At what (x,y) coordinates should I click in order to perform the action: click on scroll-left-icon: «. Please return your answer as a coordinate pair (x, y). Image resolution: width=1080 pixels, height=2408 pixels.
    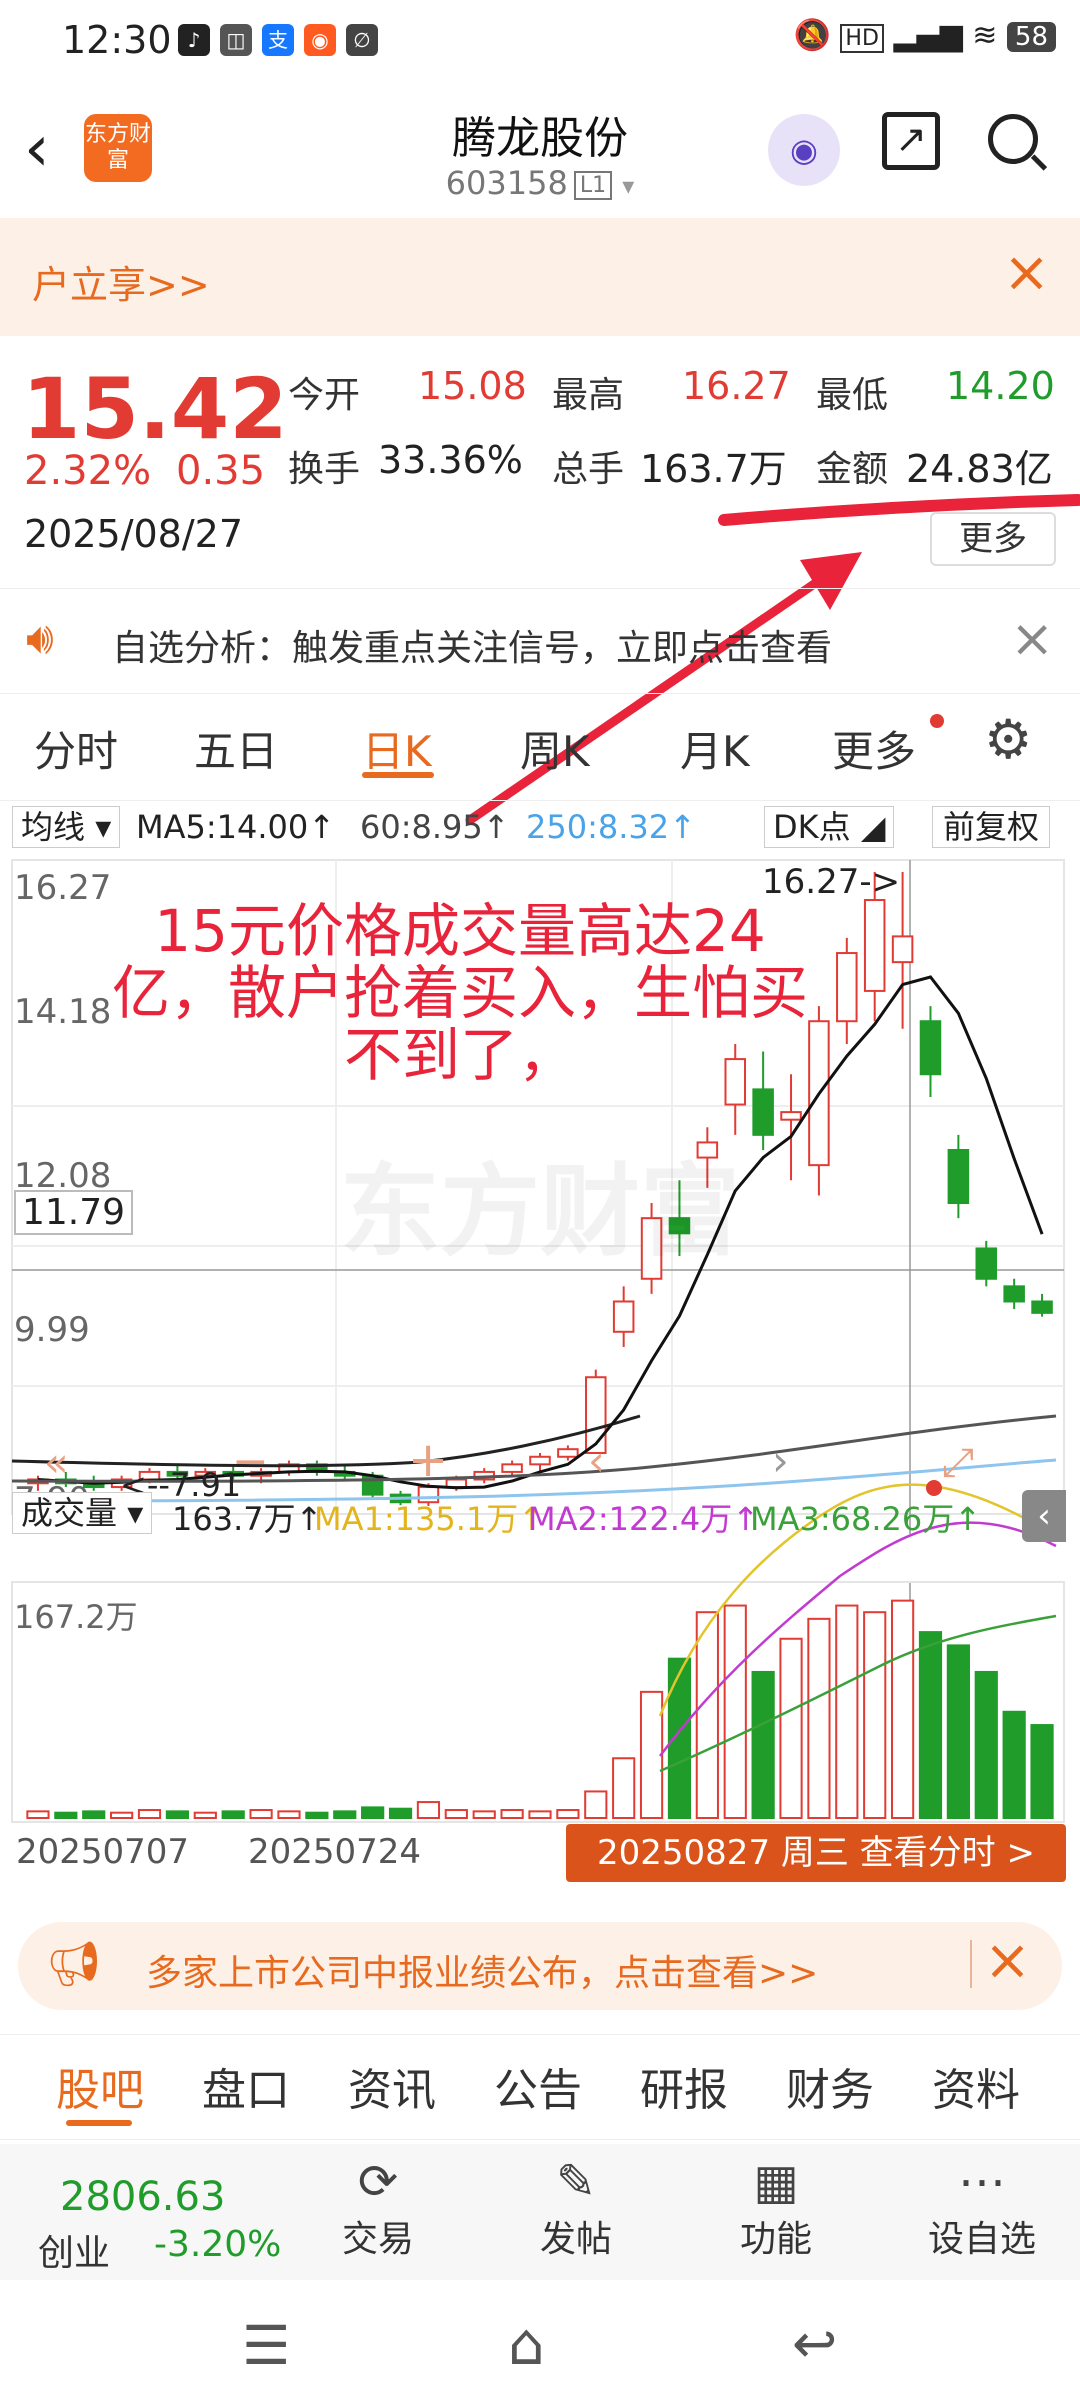
    Looking at the image, I should click on (56, 1463).